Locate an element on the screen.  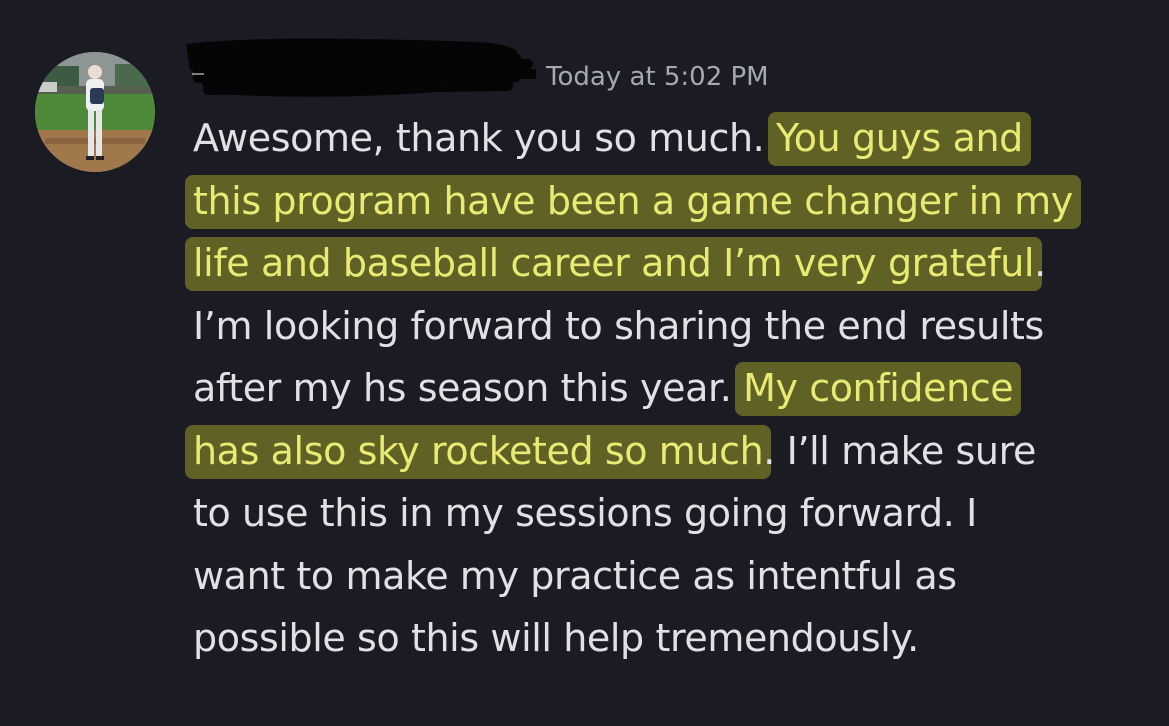
highlighted-text: My confidence is located at coordinates (878, 389).